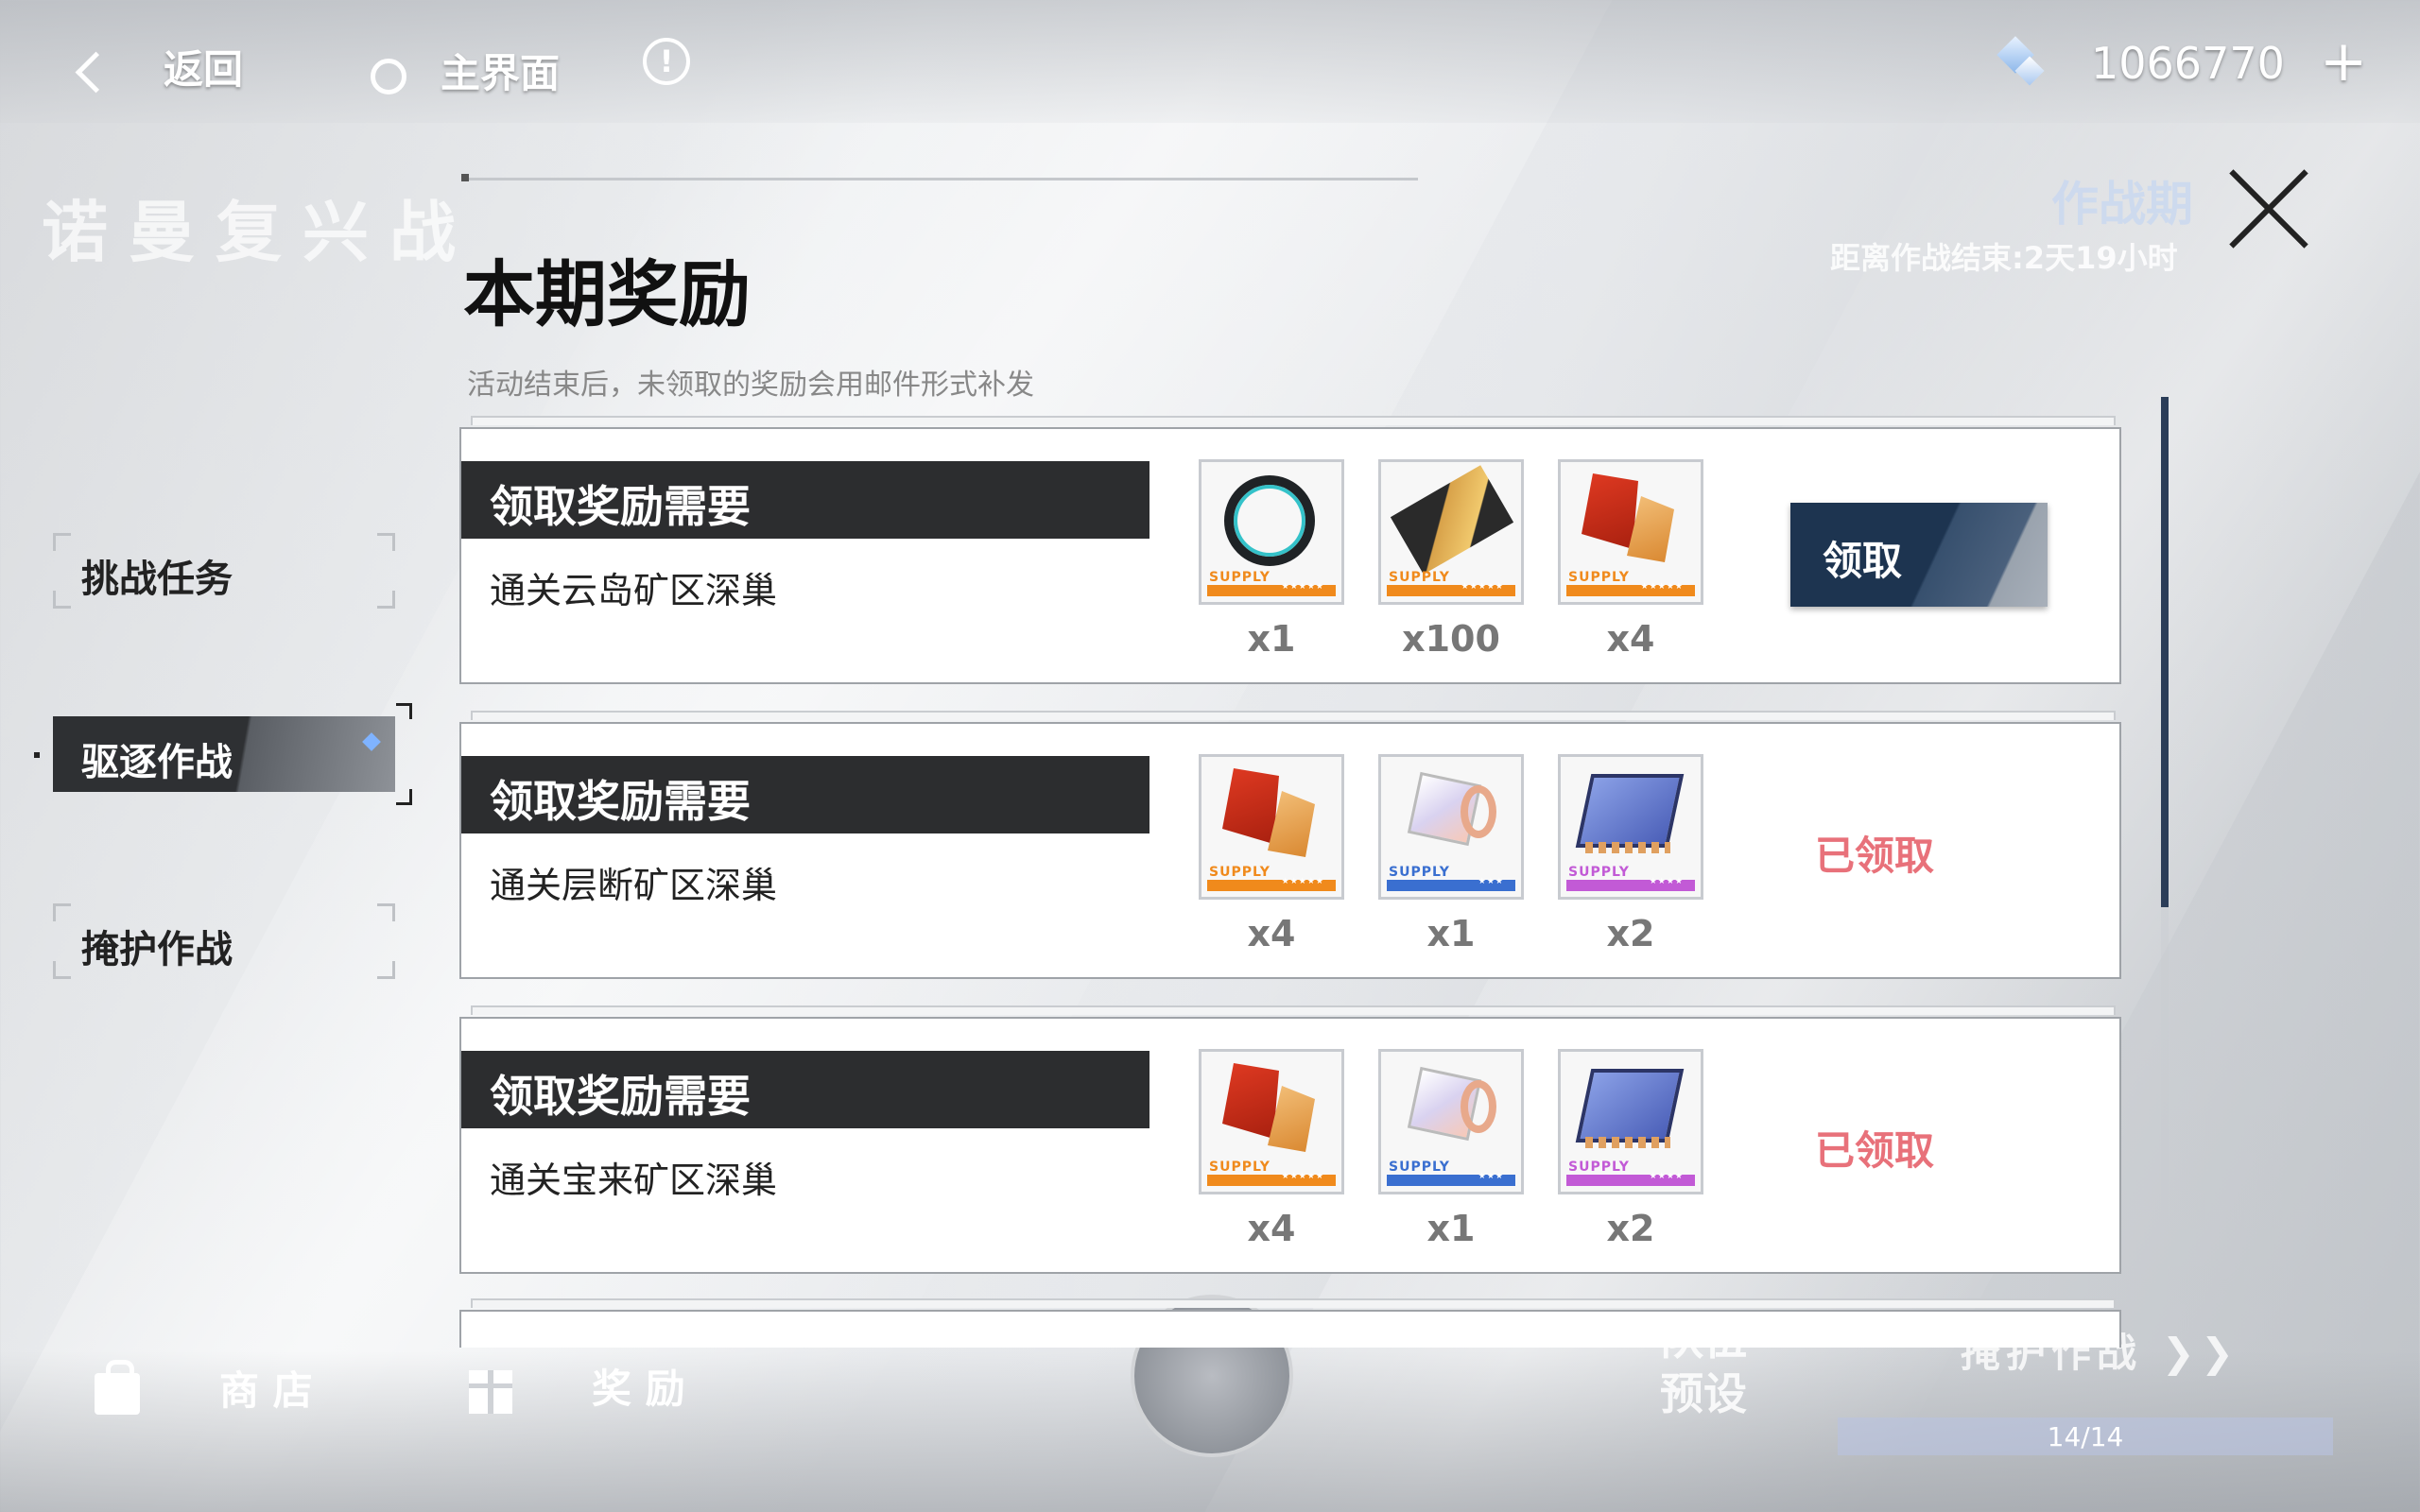 This screenshot has height=1512, width=2420. I want to click on reward-qty: x100, so click(1451, 639).